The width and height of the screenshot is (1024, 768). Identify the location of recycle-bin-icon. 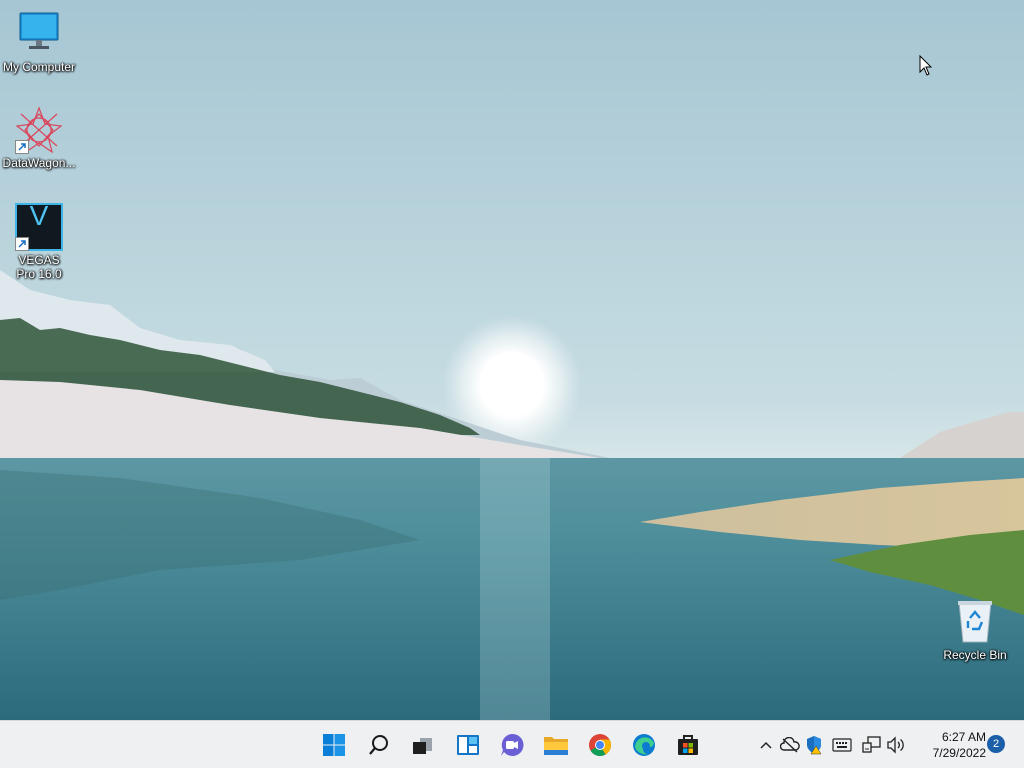
(975, 622).